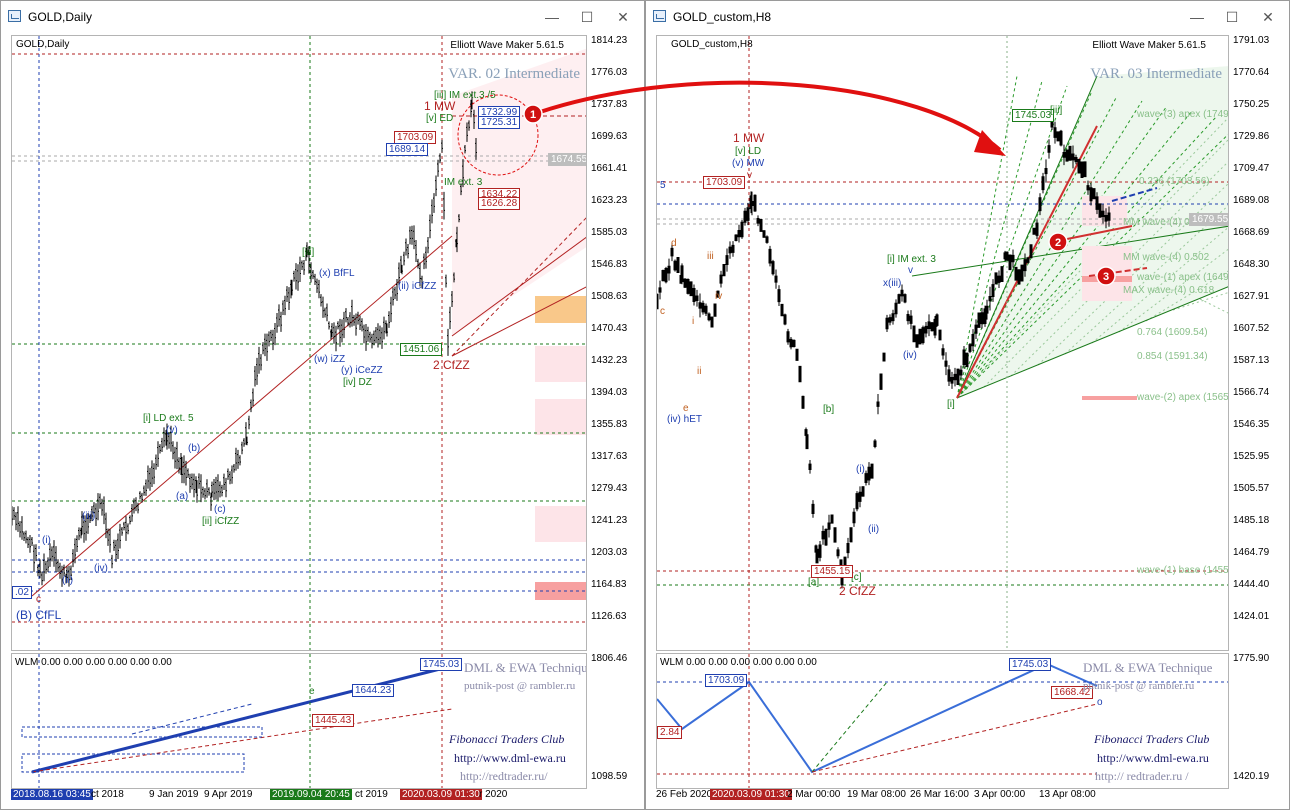 The image size is (1290, 810). I want to click on left-y-tick: 1661.41, so click(609, 168).